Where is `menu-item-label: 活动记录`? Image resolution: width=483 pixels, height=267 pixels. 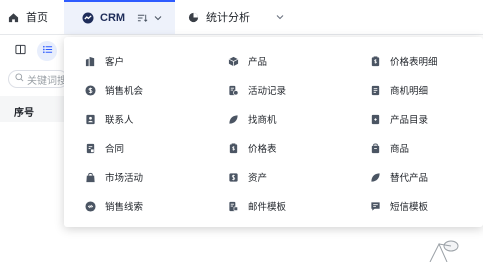 menu-item-label: 活动记录 is located at coordinates (267, 91).